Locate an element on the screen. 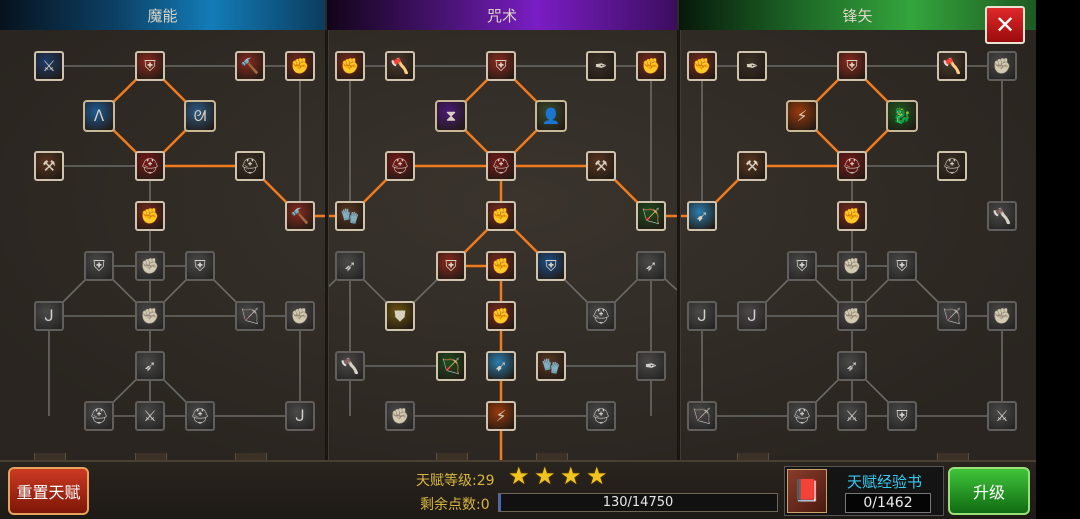 This screenshot has width=1080, height=519. dark-hook-icon: ᒍ is located at coordinates (49, 315).